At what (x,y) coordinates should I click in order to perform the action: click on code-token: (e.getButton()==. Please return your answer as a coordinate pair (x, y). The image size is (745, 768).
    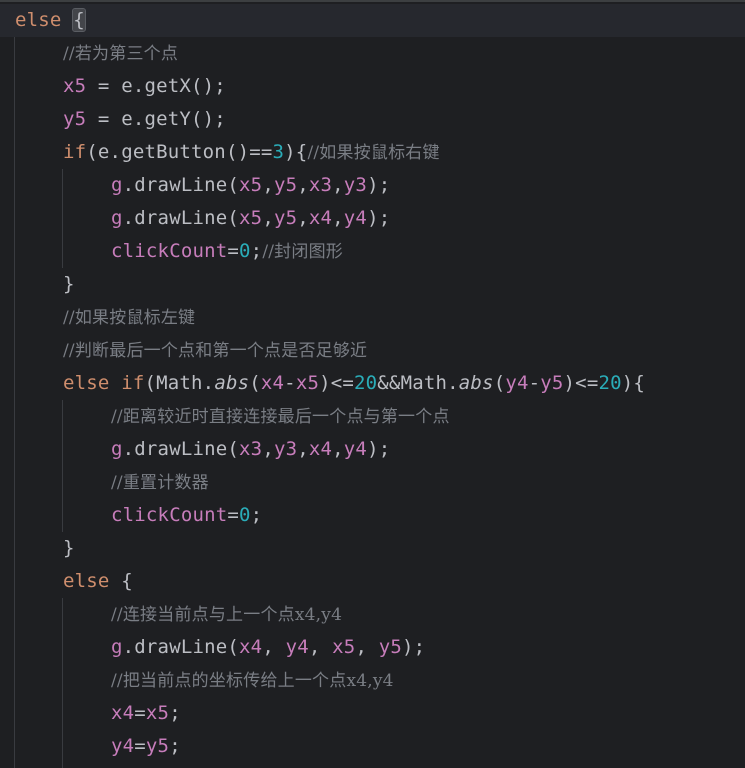
    Looking at the image, I should click on (179, 152).